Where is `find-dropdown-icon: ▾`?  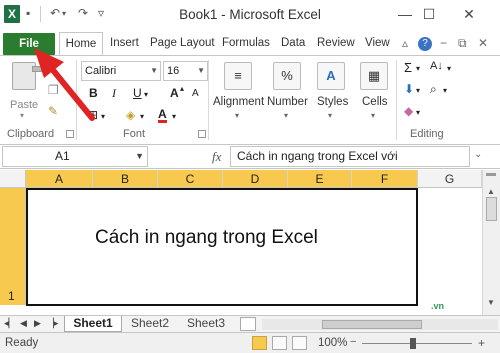 find-dropdown-icon: ▾ is located at coordinates (445, 90).